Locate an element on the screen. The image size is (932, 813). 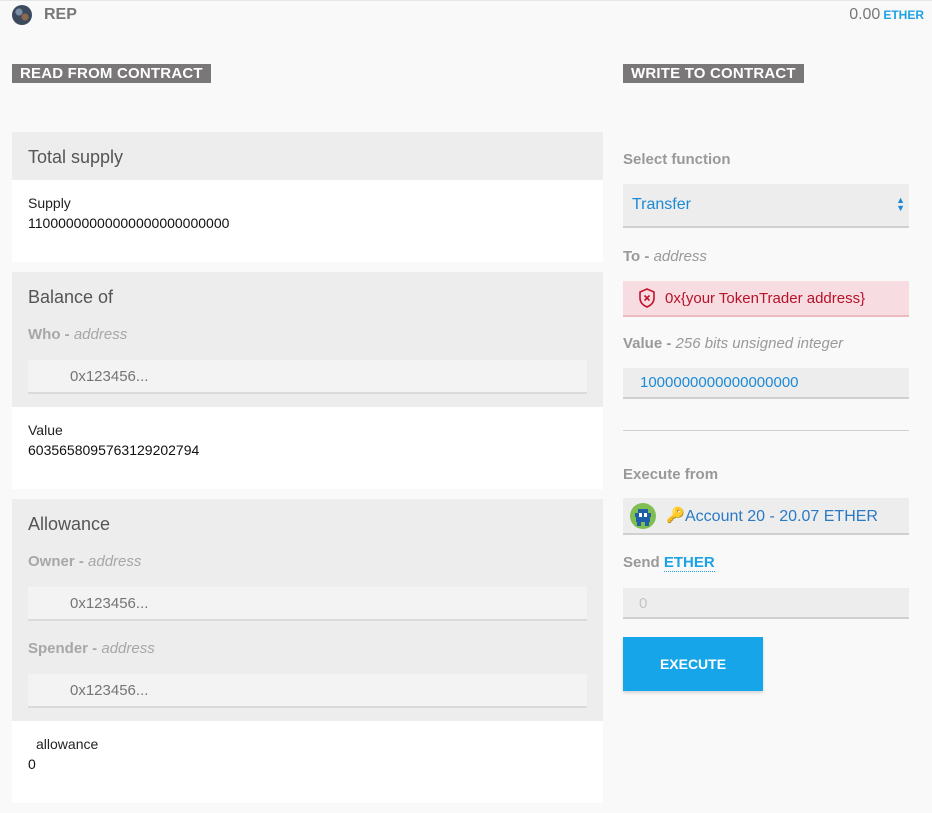
spender-type: address is located at coordinates (128, 648).